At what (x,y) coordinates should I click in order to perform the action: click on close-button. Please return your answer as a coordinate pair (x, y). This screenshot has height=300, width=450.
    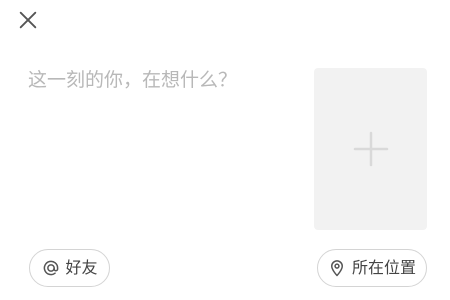
    Looking at the image, I should click on (28, 20).